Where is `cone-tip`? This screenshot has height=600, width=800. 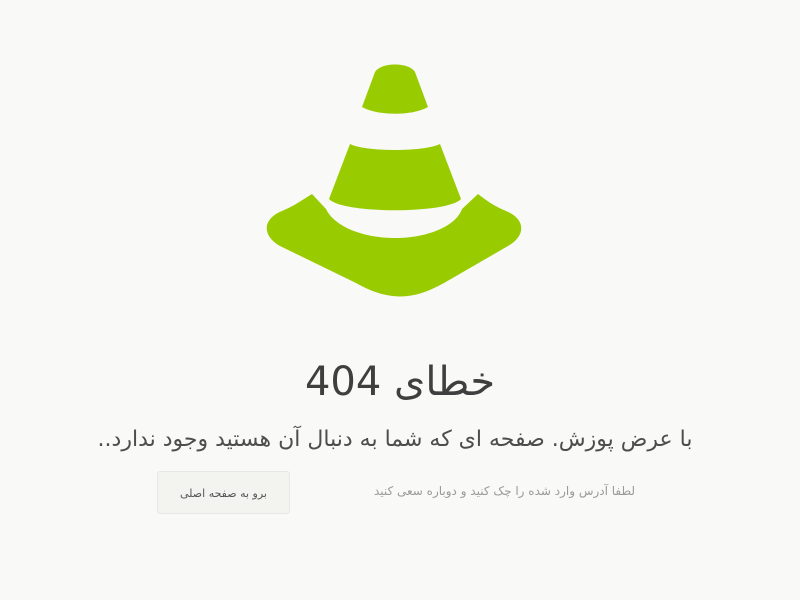
cone-tip is located at coordinates (395, 89).